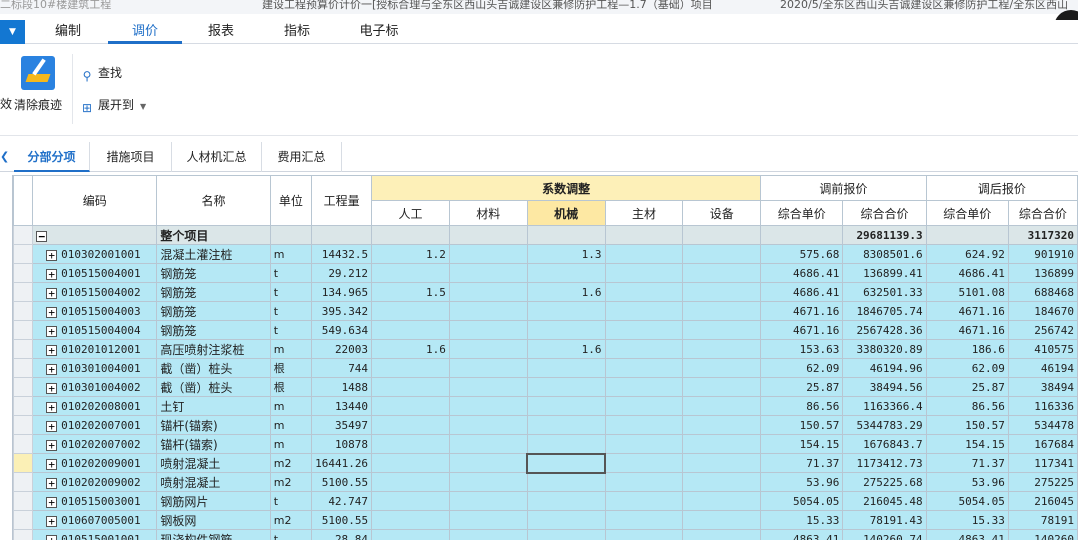  Describe the element at coordinates (410, 349) in the screenshot. I see `coef-labor: 1.6` at that location.